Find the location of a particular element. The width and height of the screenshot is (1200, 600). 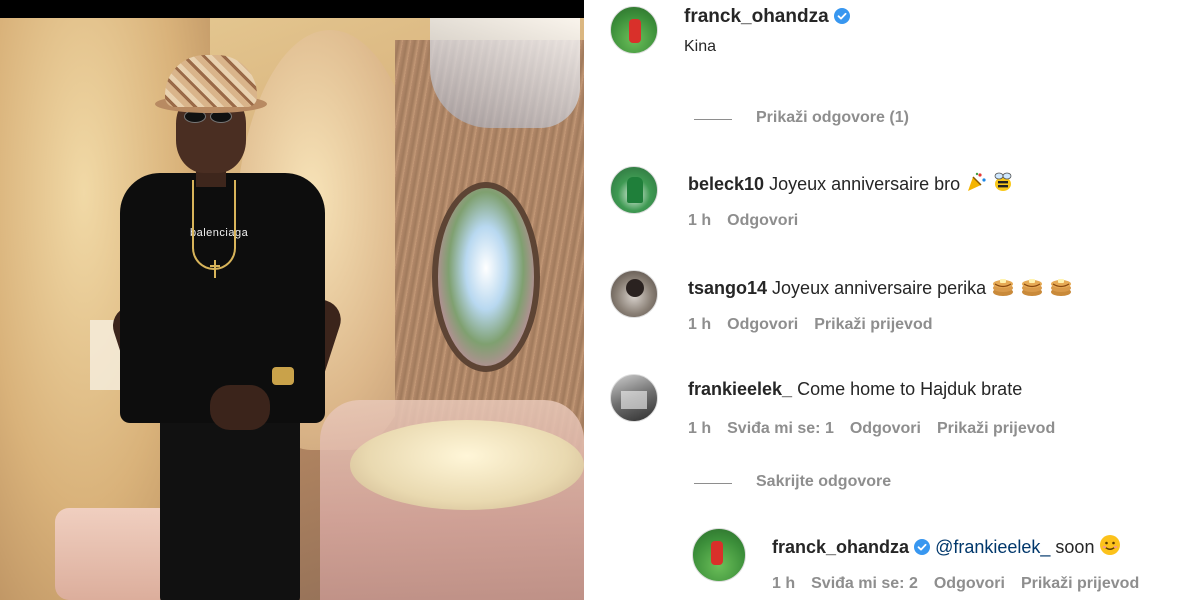

likes-count-button: Sviđa mi se: 2 is located at coordinates (864, 583).